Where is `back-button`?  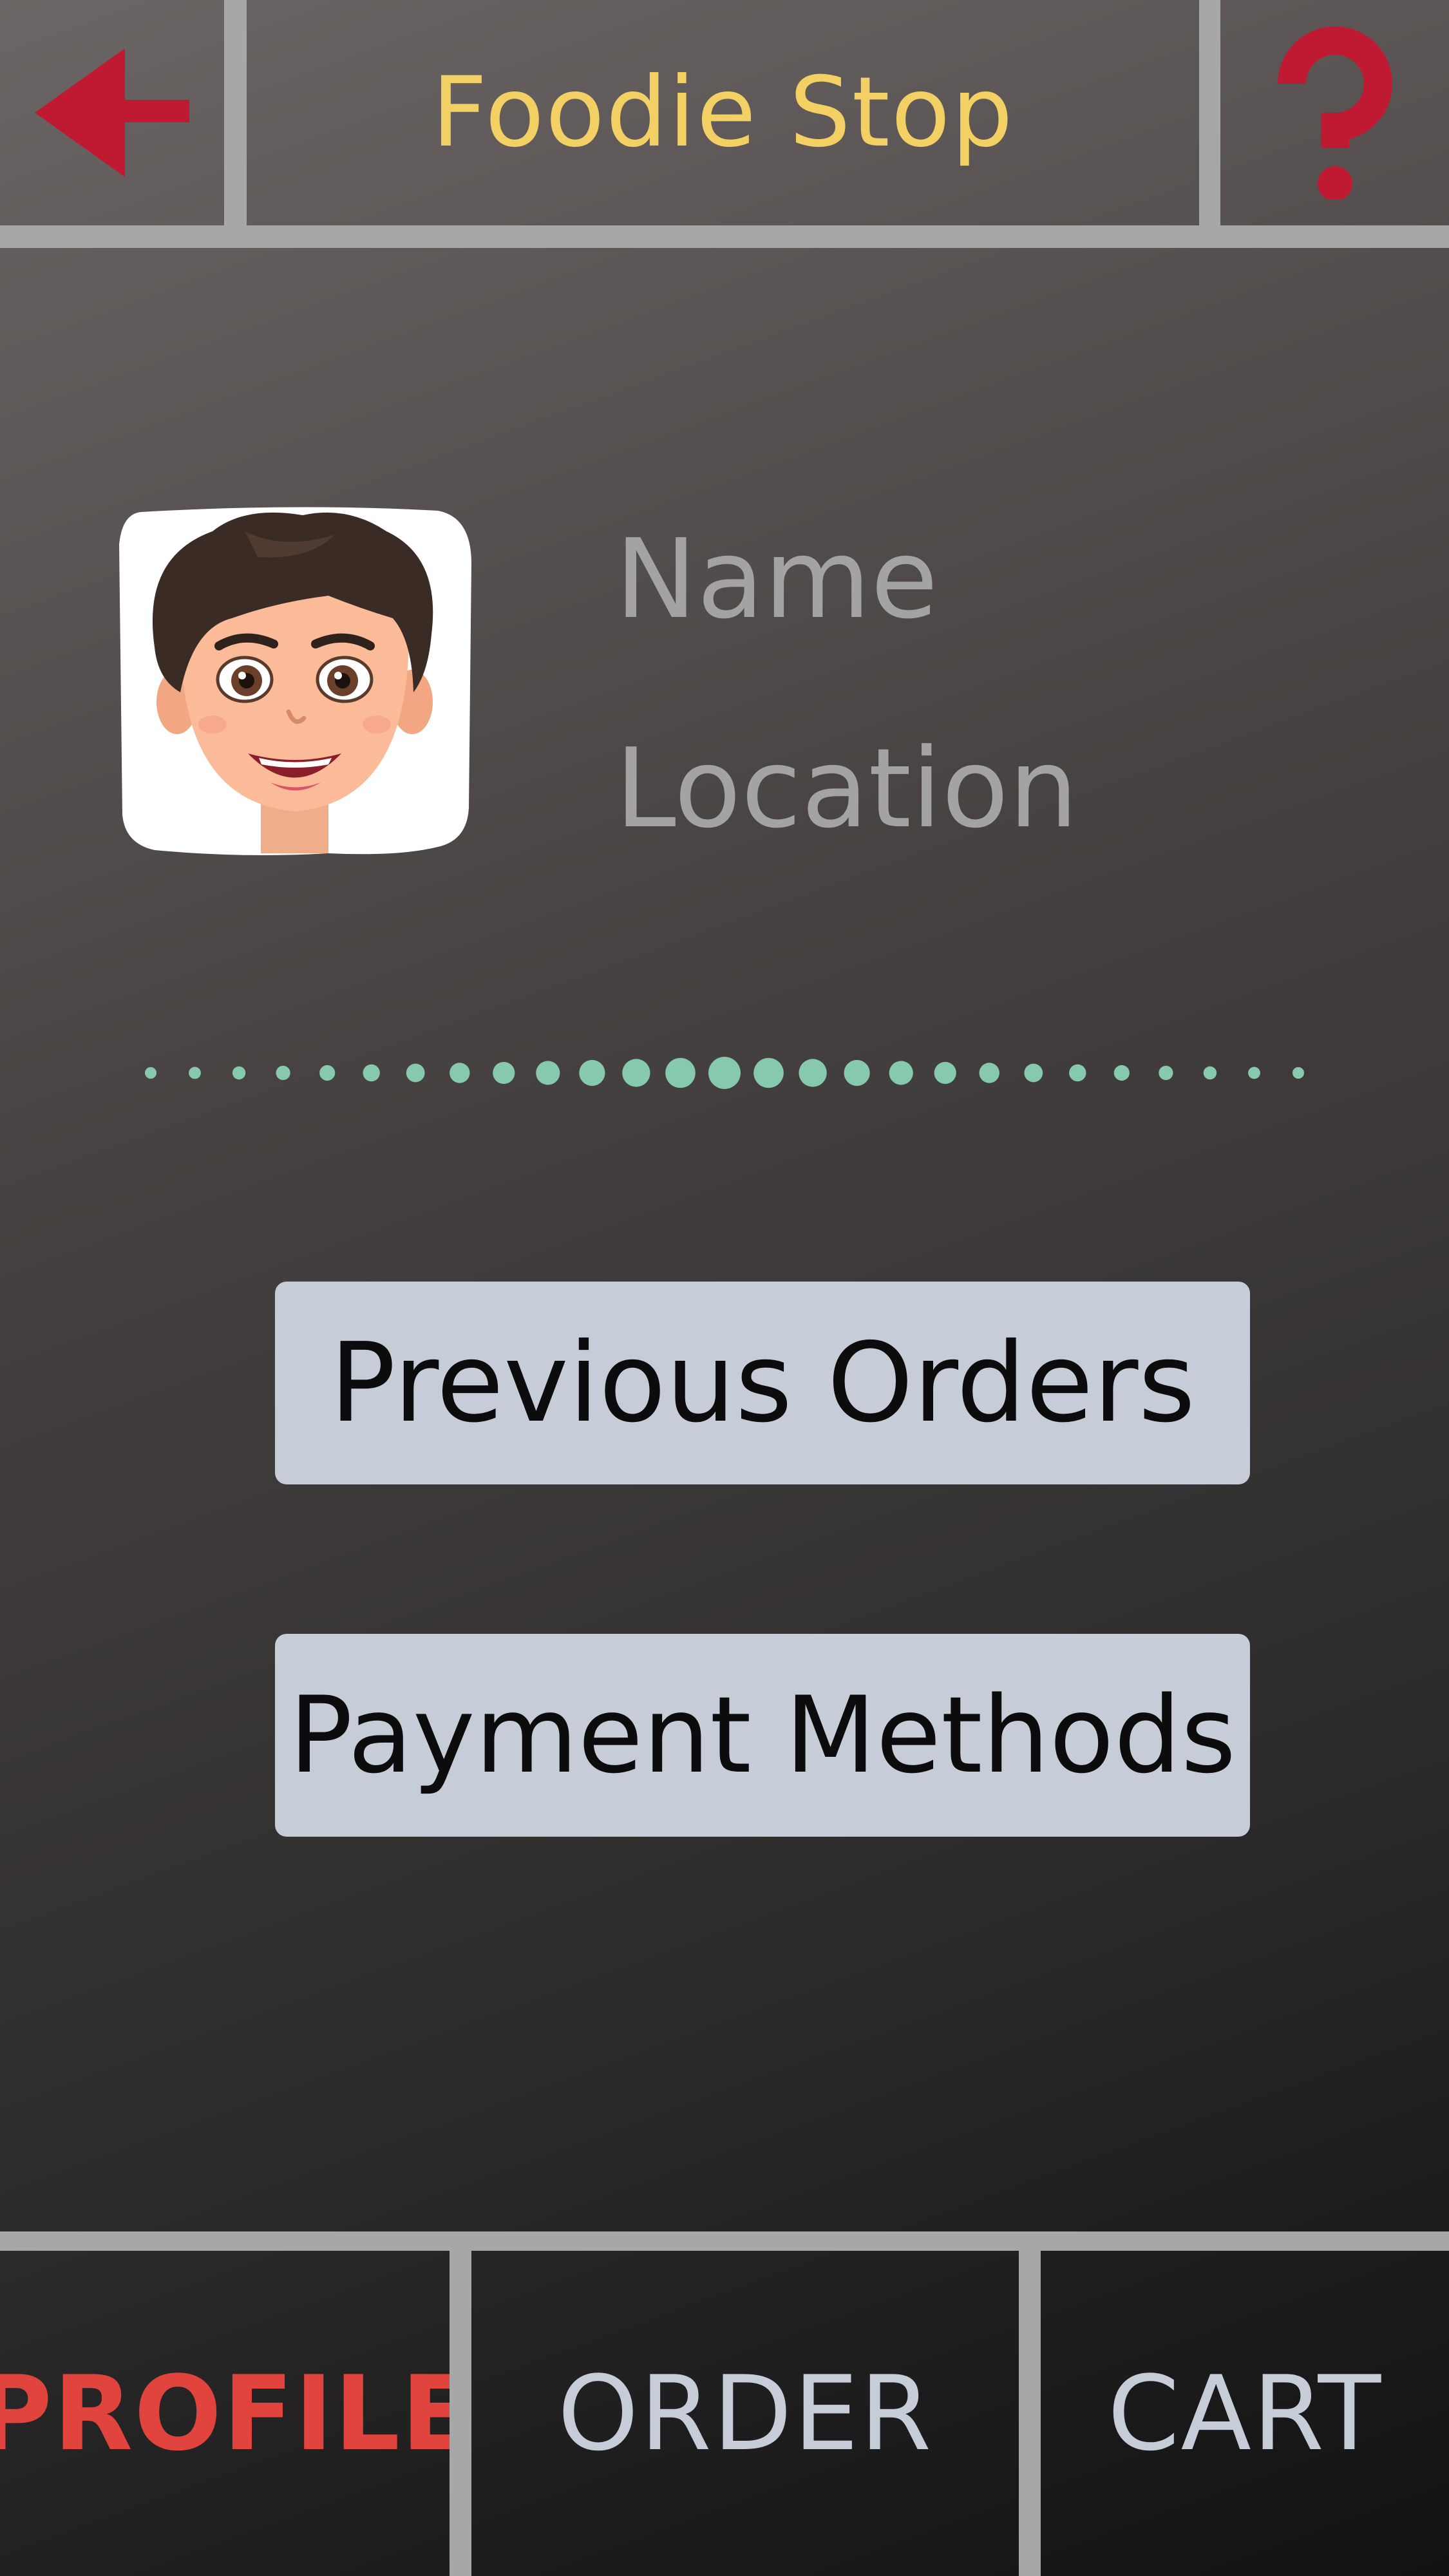 back-button is located at coordinates (112, 112).